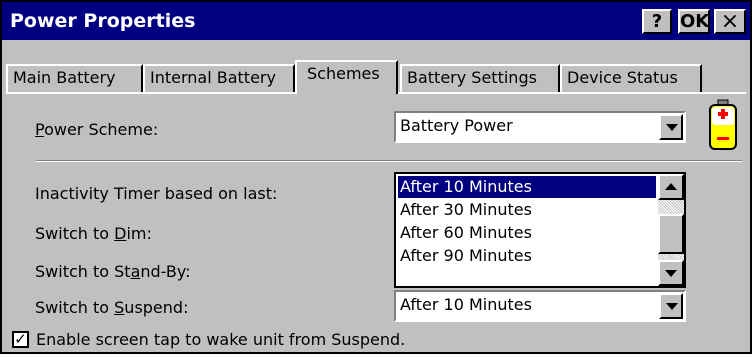  Describe the element at coordinates (723, 124) in the screenshot. I see `battery-icon` at that location.